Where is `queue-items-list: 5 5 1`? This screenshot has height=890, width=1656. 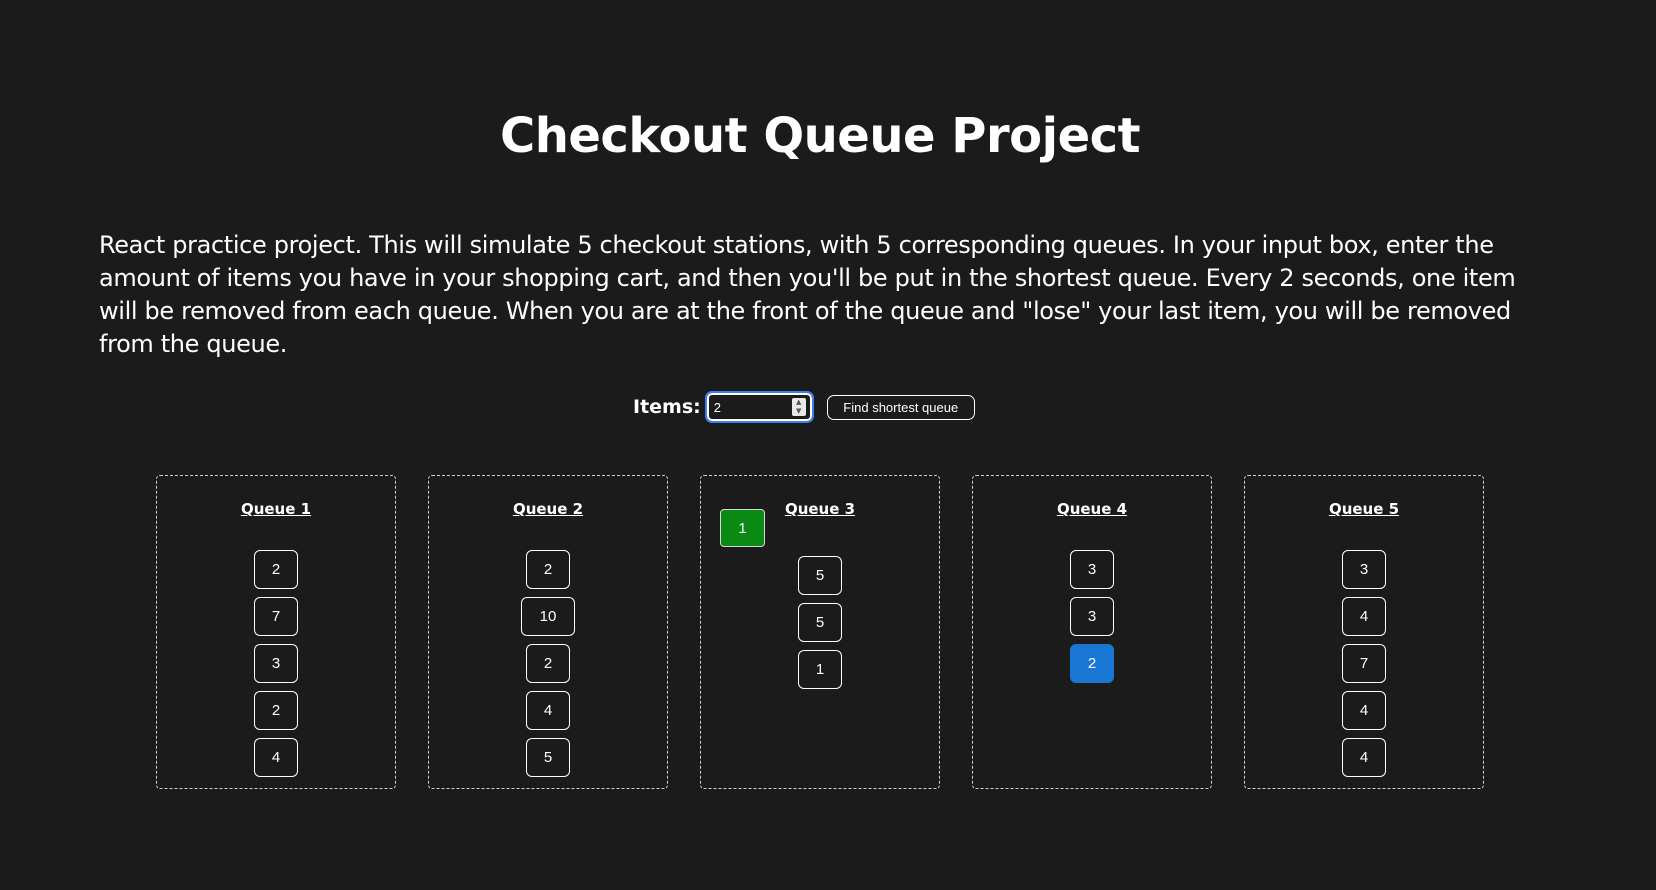
queue-items-list: 5 5 1 is located at coordinates (820, 626).